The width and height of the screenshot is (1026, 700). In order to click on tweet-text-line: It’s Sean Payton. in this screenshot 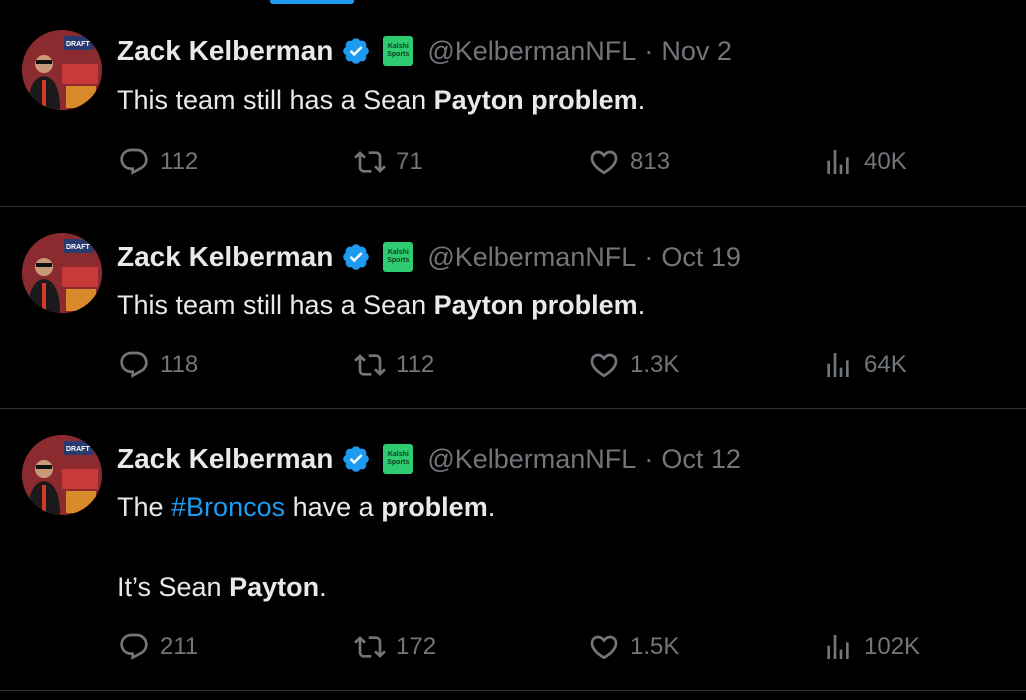, I will do `click(306, 587)`.